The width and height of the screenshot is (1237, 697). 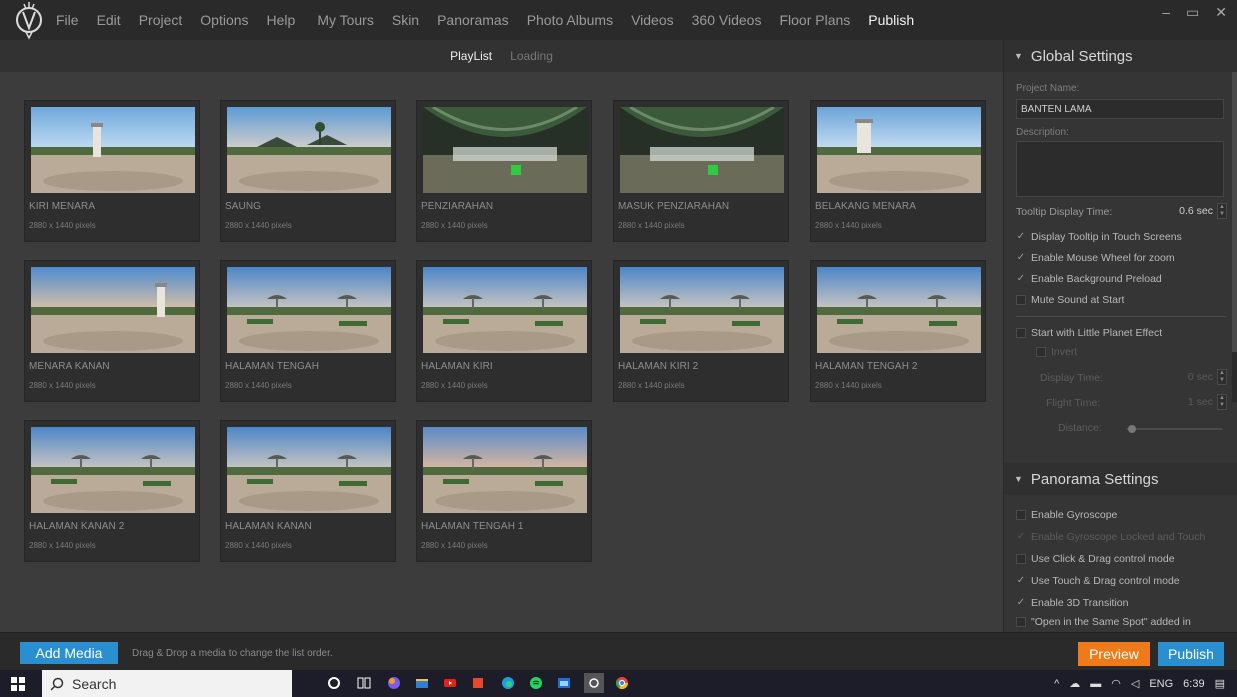 I want to click on pano2vr-taskbar-icon, so click(x=594, y=683).